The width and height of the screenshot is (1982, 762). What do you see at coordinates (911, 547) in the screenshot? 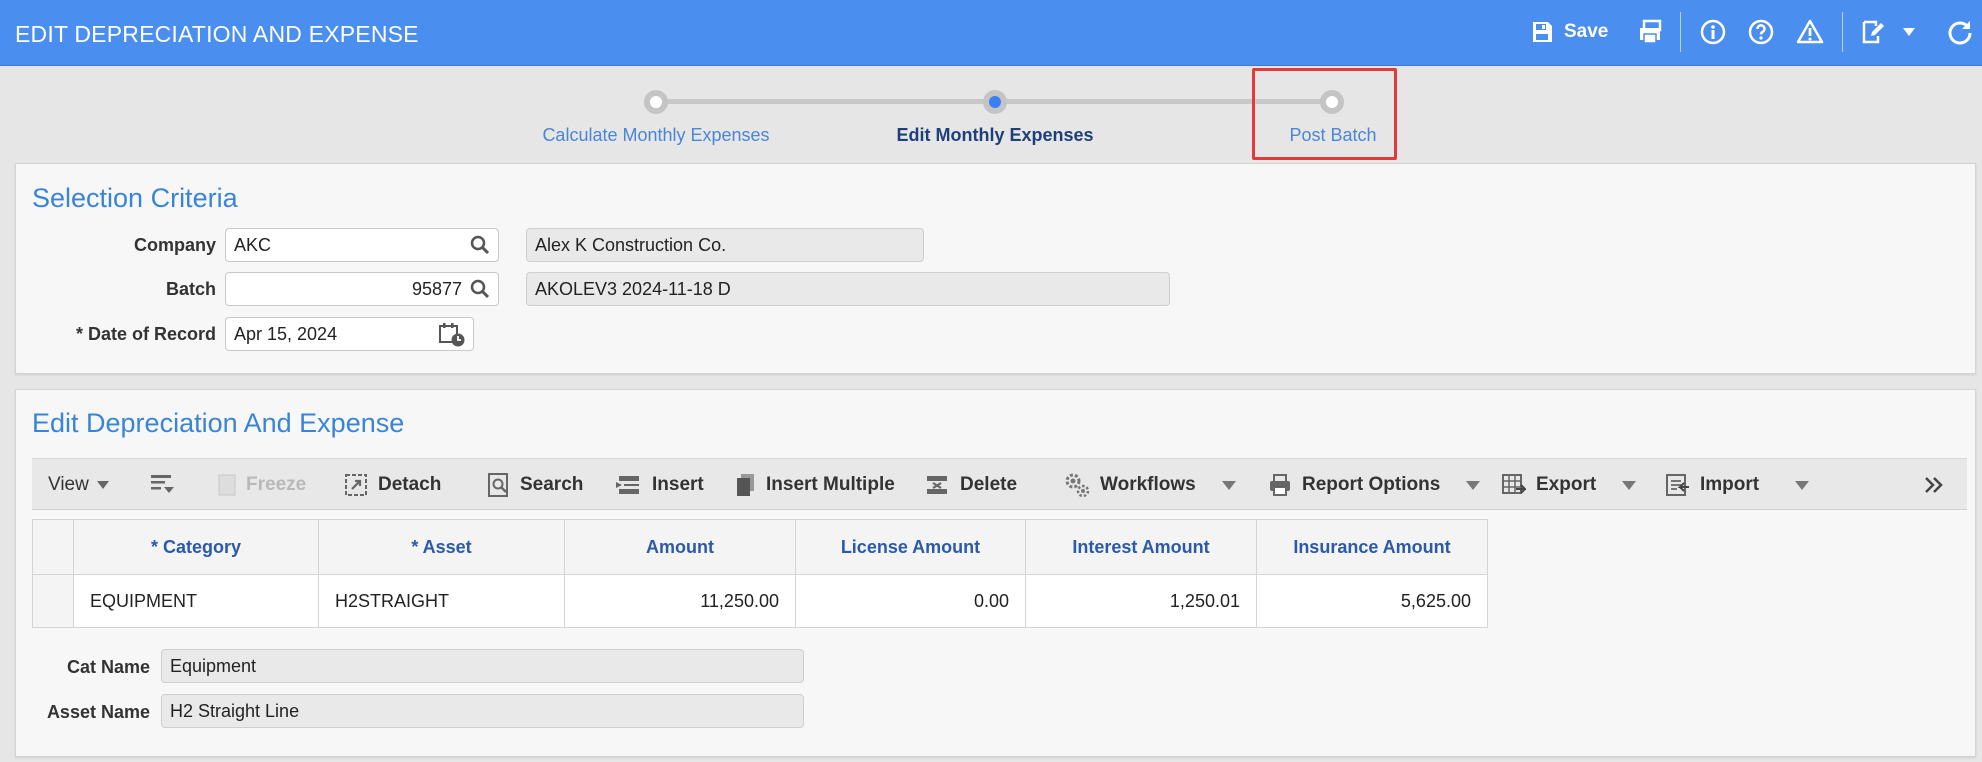
I see `column-header-license-amount: License Amount` at bounding box center [911, 547].